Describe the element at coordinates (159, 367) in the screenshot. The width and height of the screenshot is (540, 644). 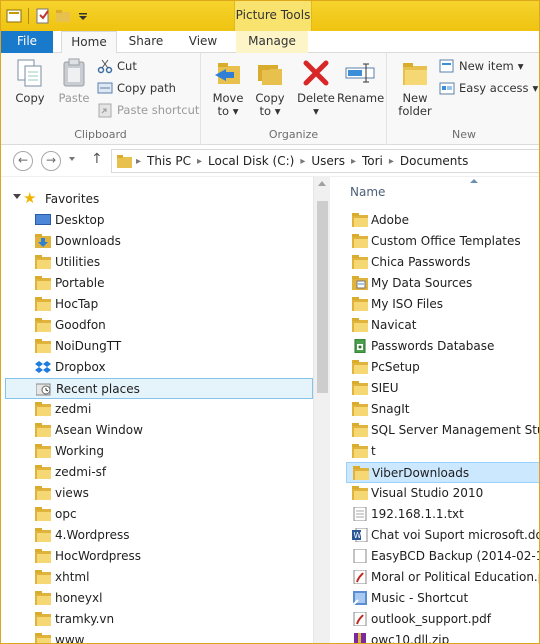
I see `nav-item-dropbox: Dropbox` at that location.